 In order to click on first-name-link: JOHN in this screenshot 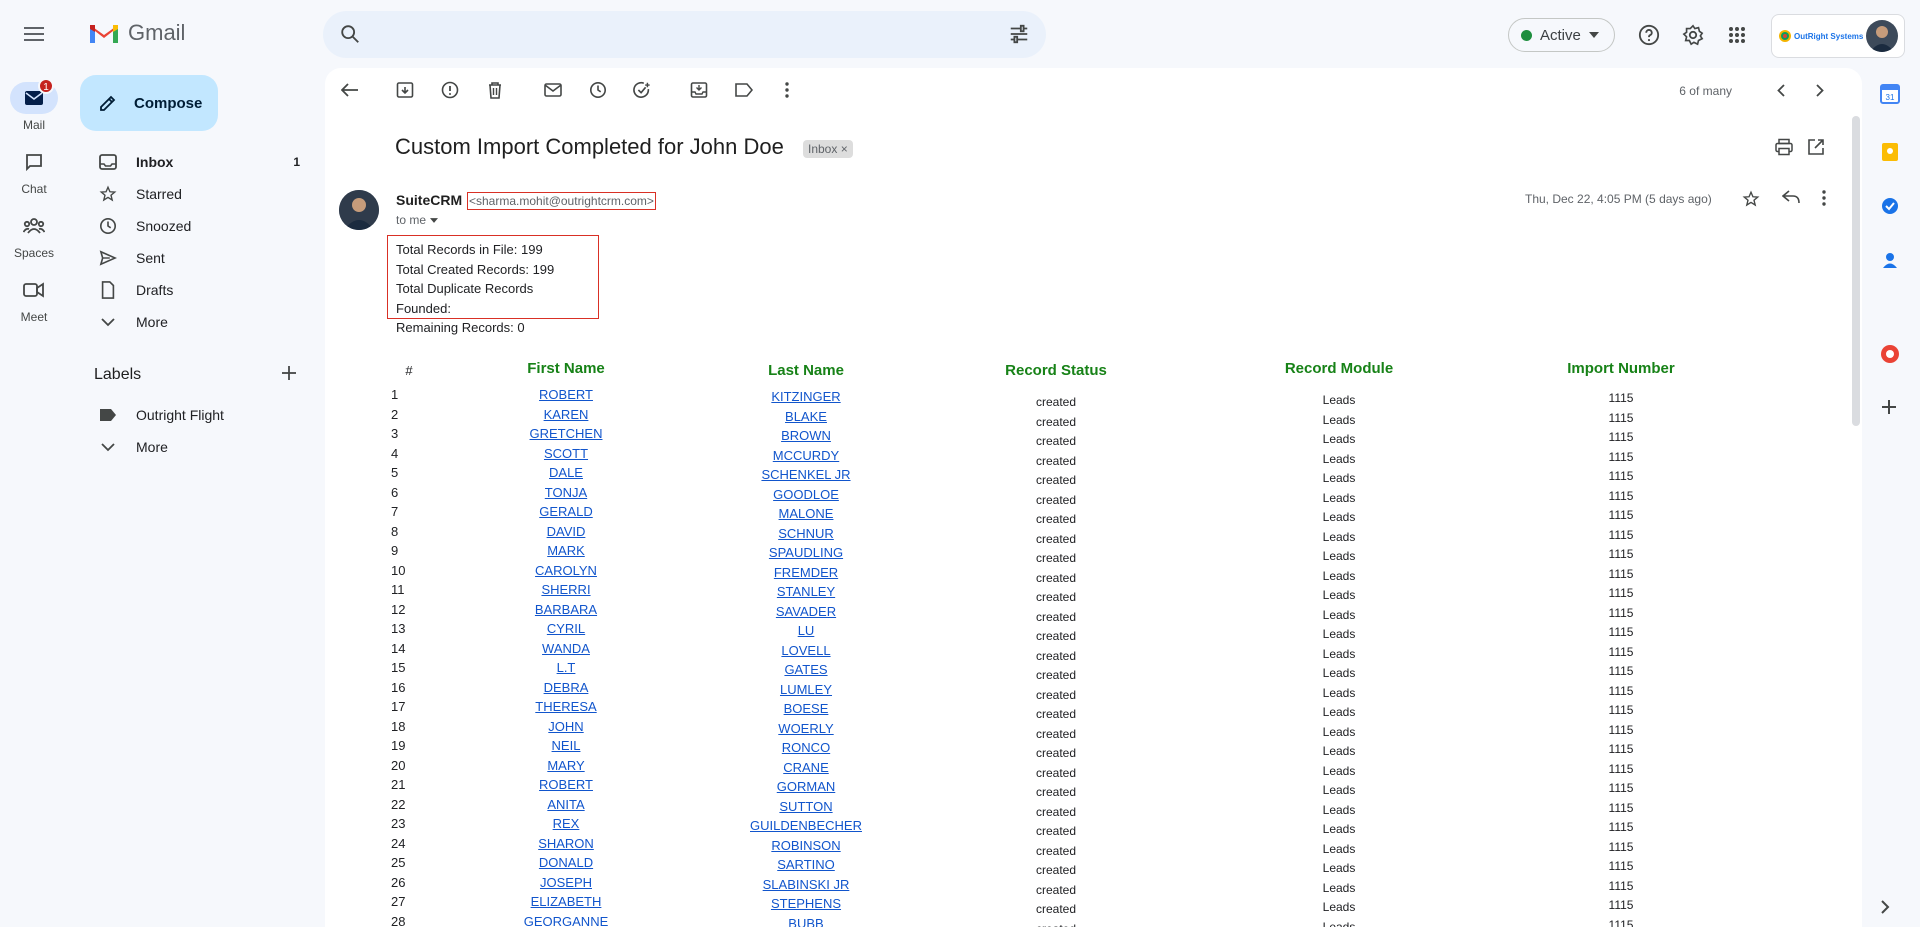, I will do `click(565, 726)`.